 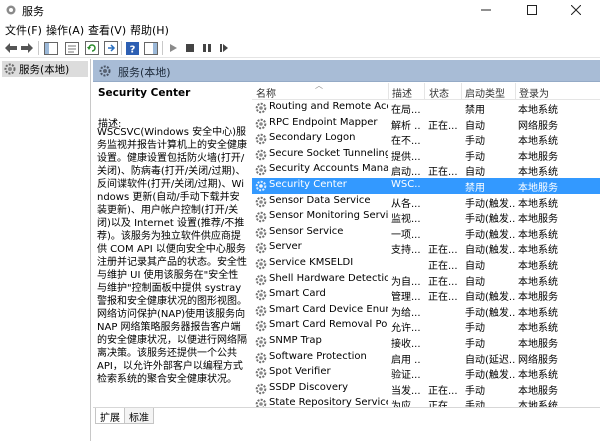 What do you see at coordinates (534, 92) in the screenshot?
I see `column-header-logon-as: 登录为` at bounding box center [534, 92].